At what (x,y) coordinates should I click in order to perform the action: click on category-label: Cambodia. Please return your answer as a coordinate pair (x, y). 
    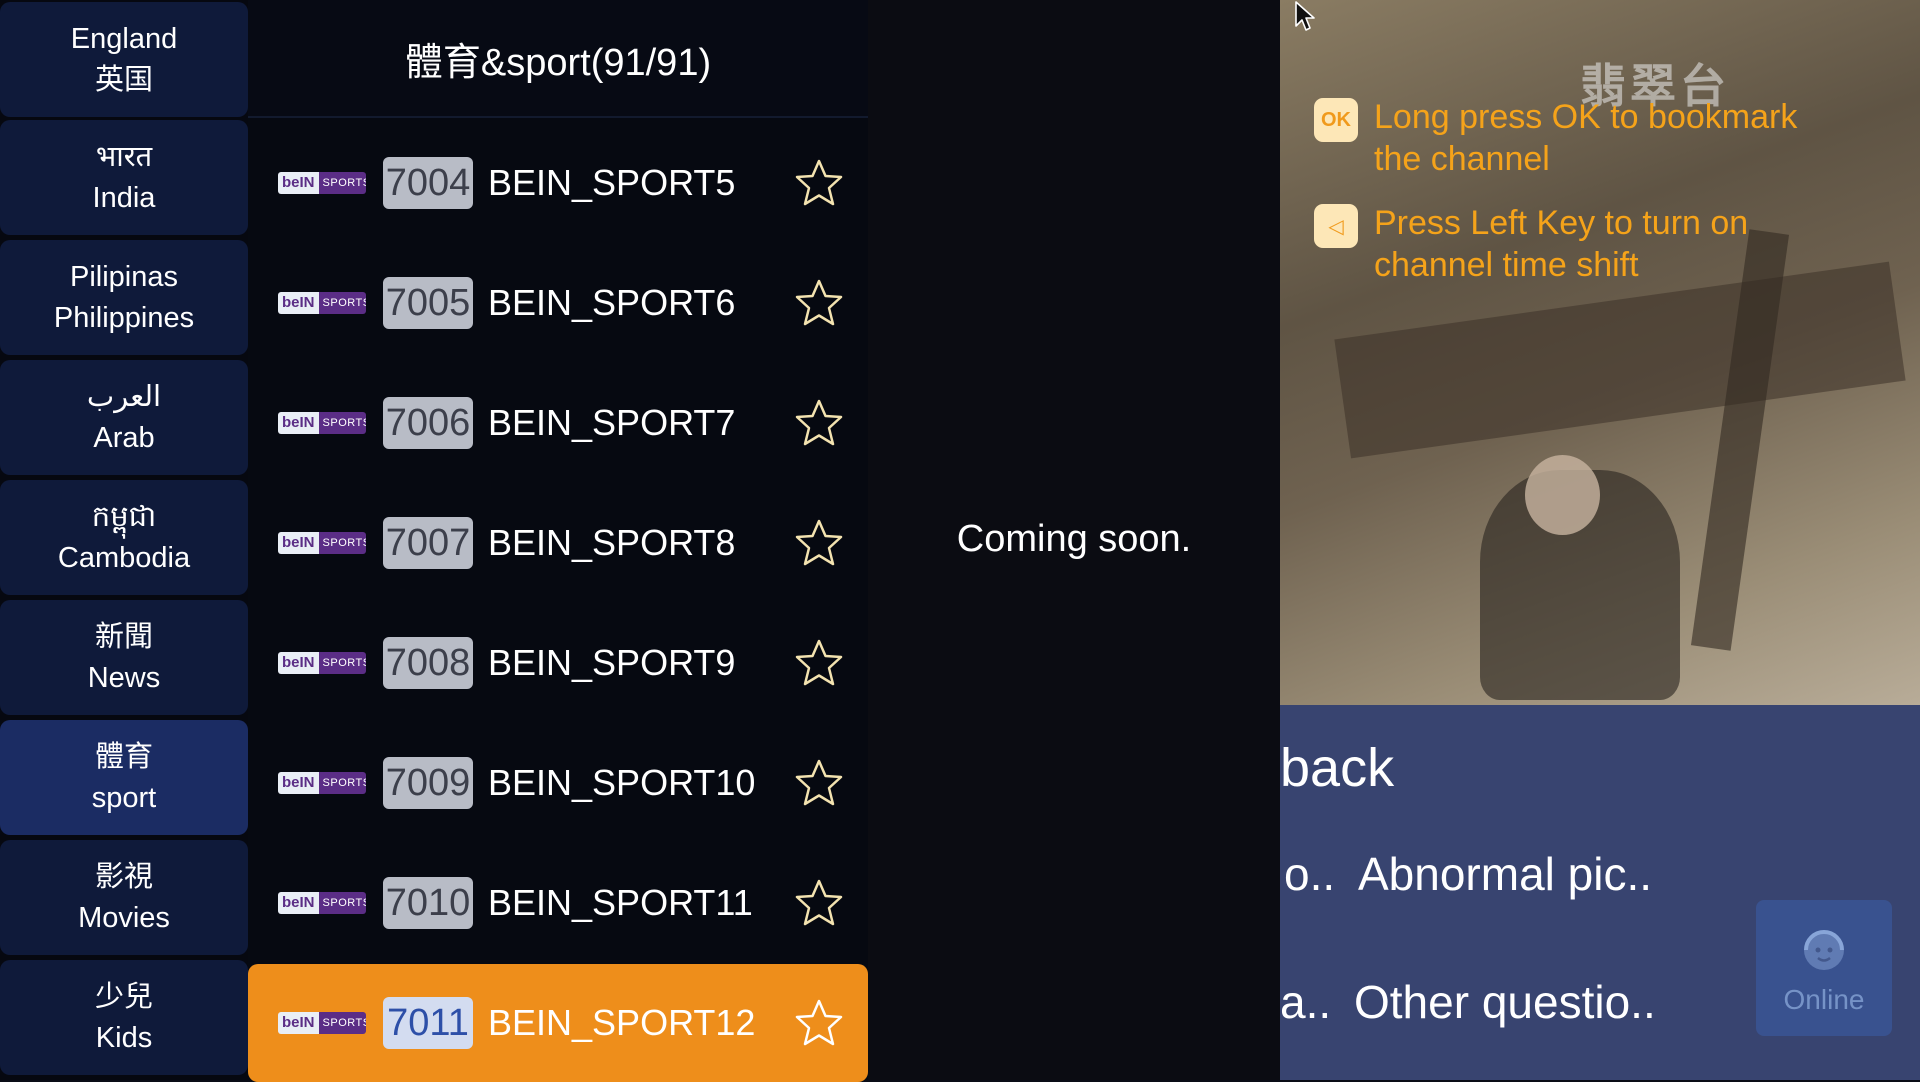
    Looking at the image, I should click on (124, 557).